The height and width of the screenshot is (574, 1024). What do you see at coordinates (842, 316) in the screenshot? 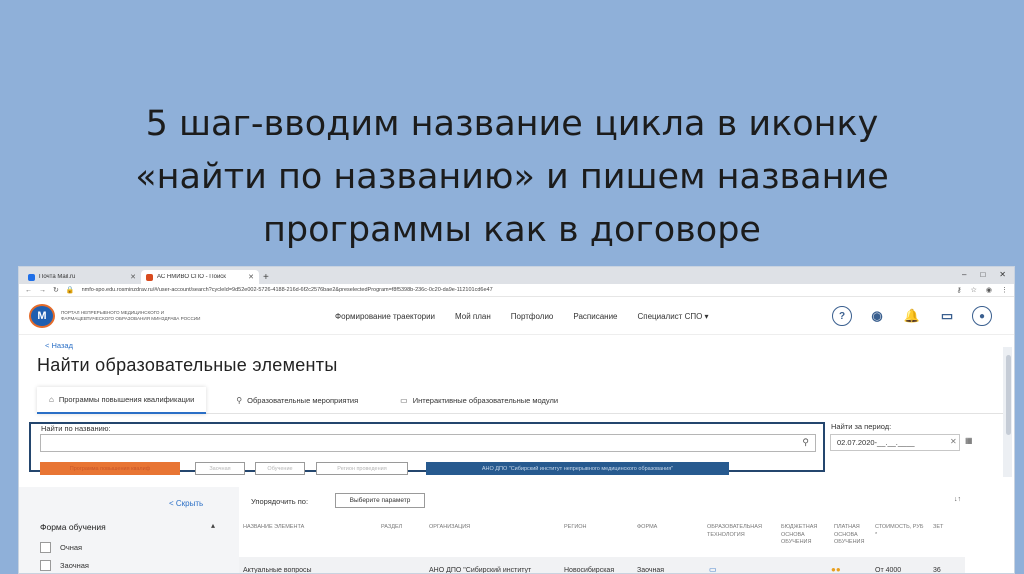
I see `help-icon: ?` at bounding box center [842, 316].